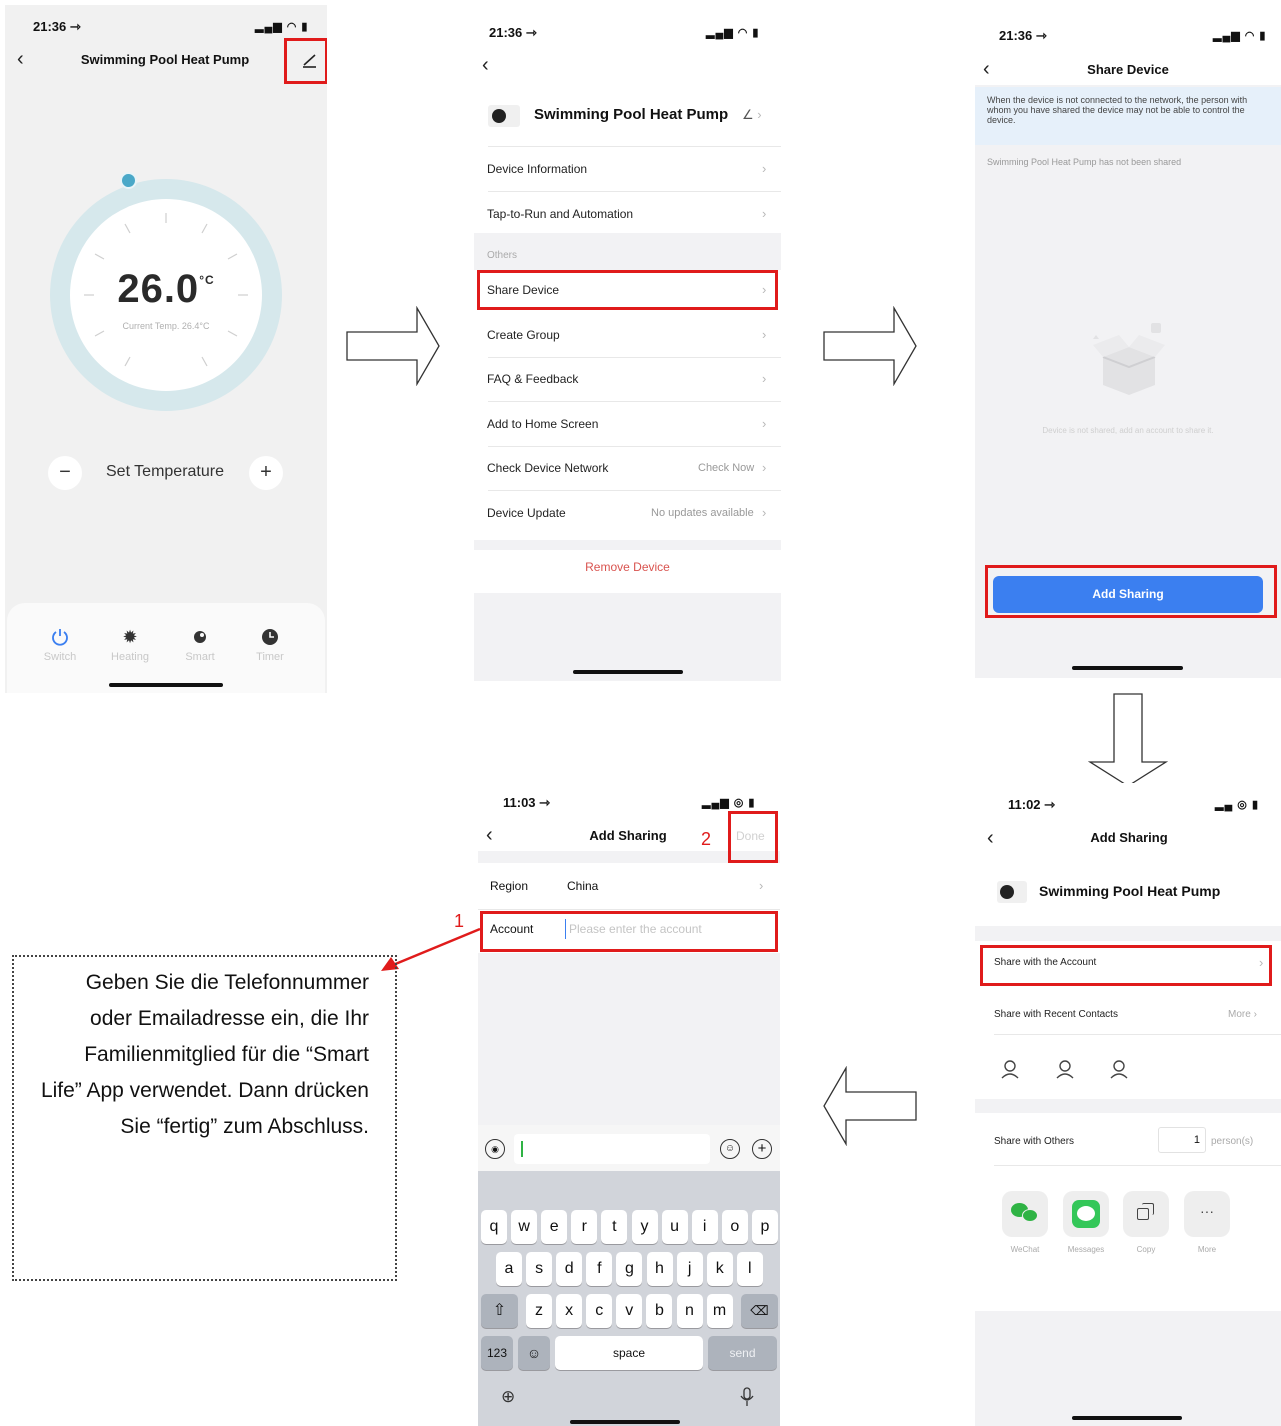 This screenshot has width=1281, height=1426. What do you see at coordinates (704, 1227) in the screenshot?
I see `key-i: i` at bounding box center [704, 1227].